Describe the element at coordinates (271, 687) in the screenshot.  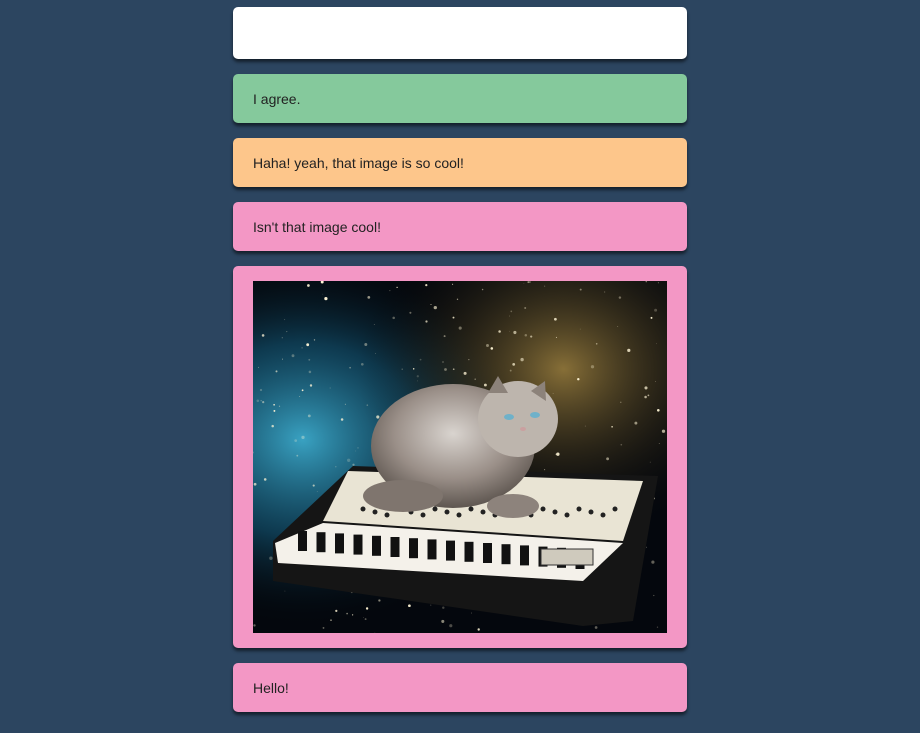
I see `message-text: Hello!` at that location.